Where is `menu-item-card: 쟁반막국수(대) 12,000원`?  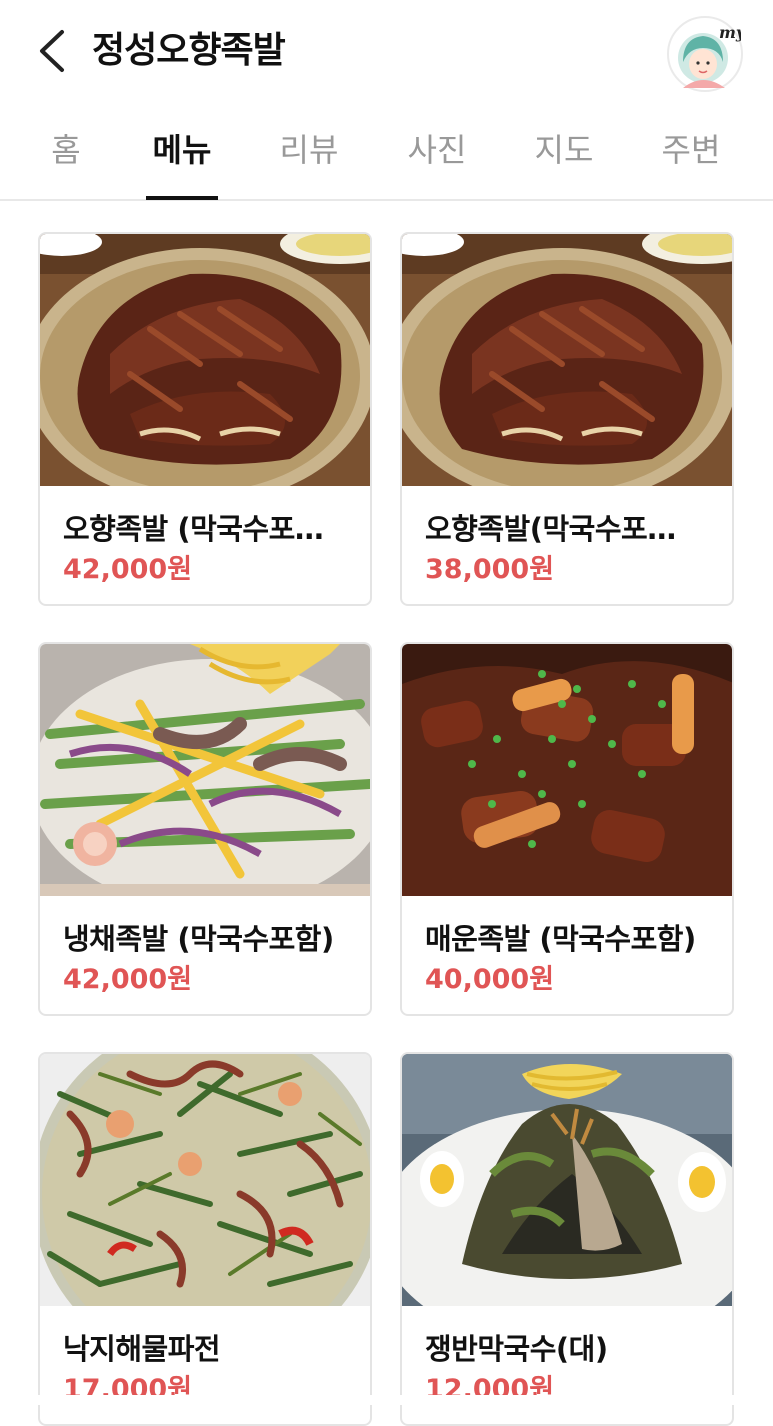 menu-item-card: 쟁반막국수(대) 12,000원 is located at coordinates (567, 1239).